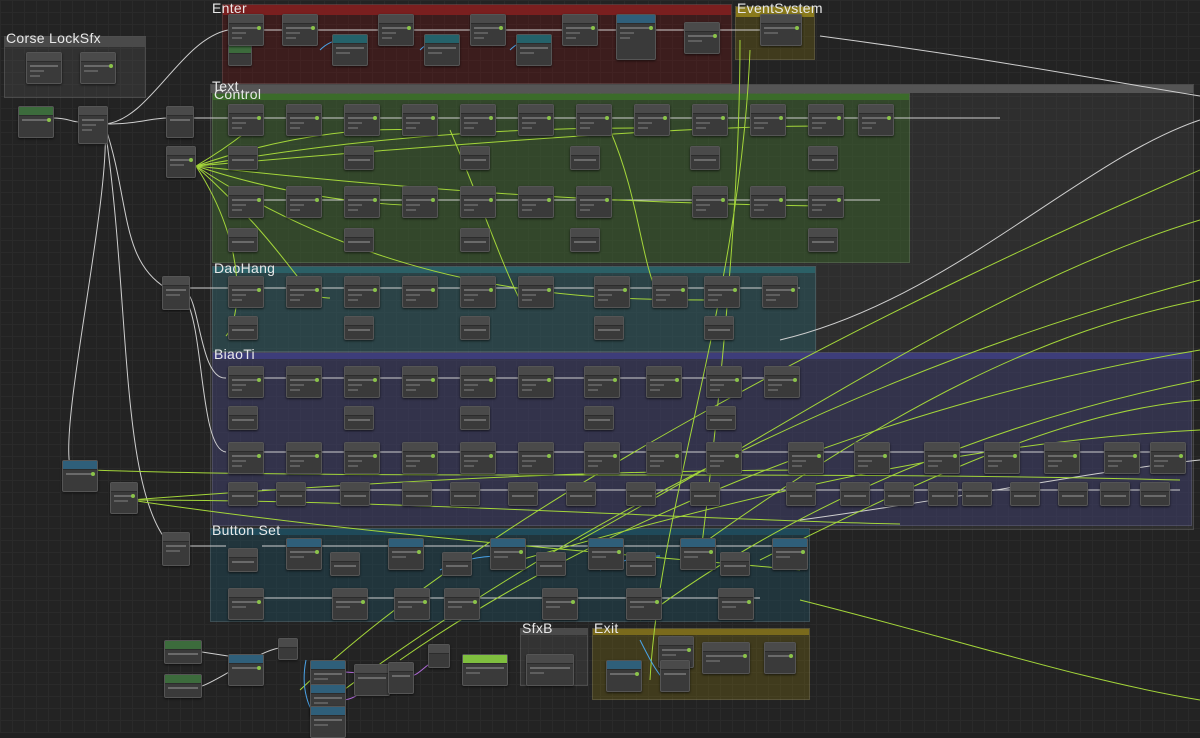 The width and height of the screenshot is (1200, 738). What do you see at coordinates (372, 680) in the screenshot?
I see `bottom-node-e` at bounding box center [372, 680].